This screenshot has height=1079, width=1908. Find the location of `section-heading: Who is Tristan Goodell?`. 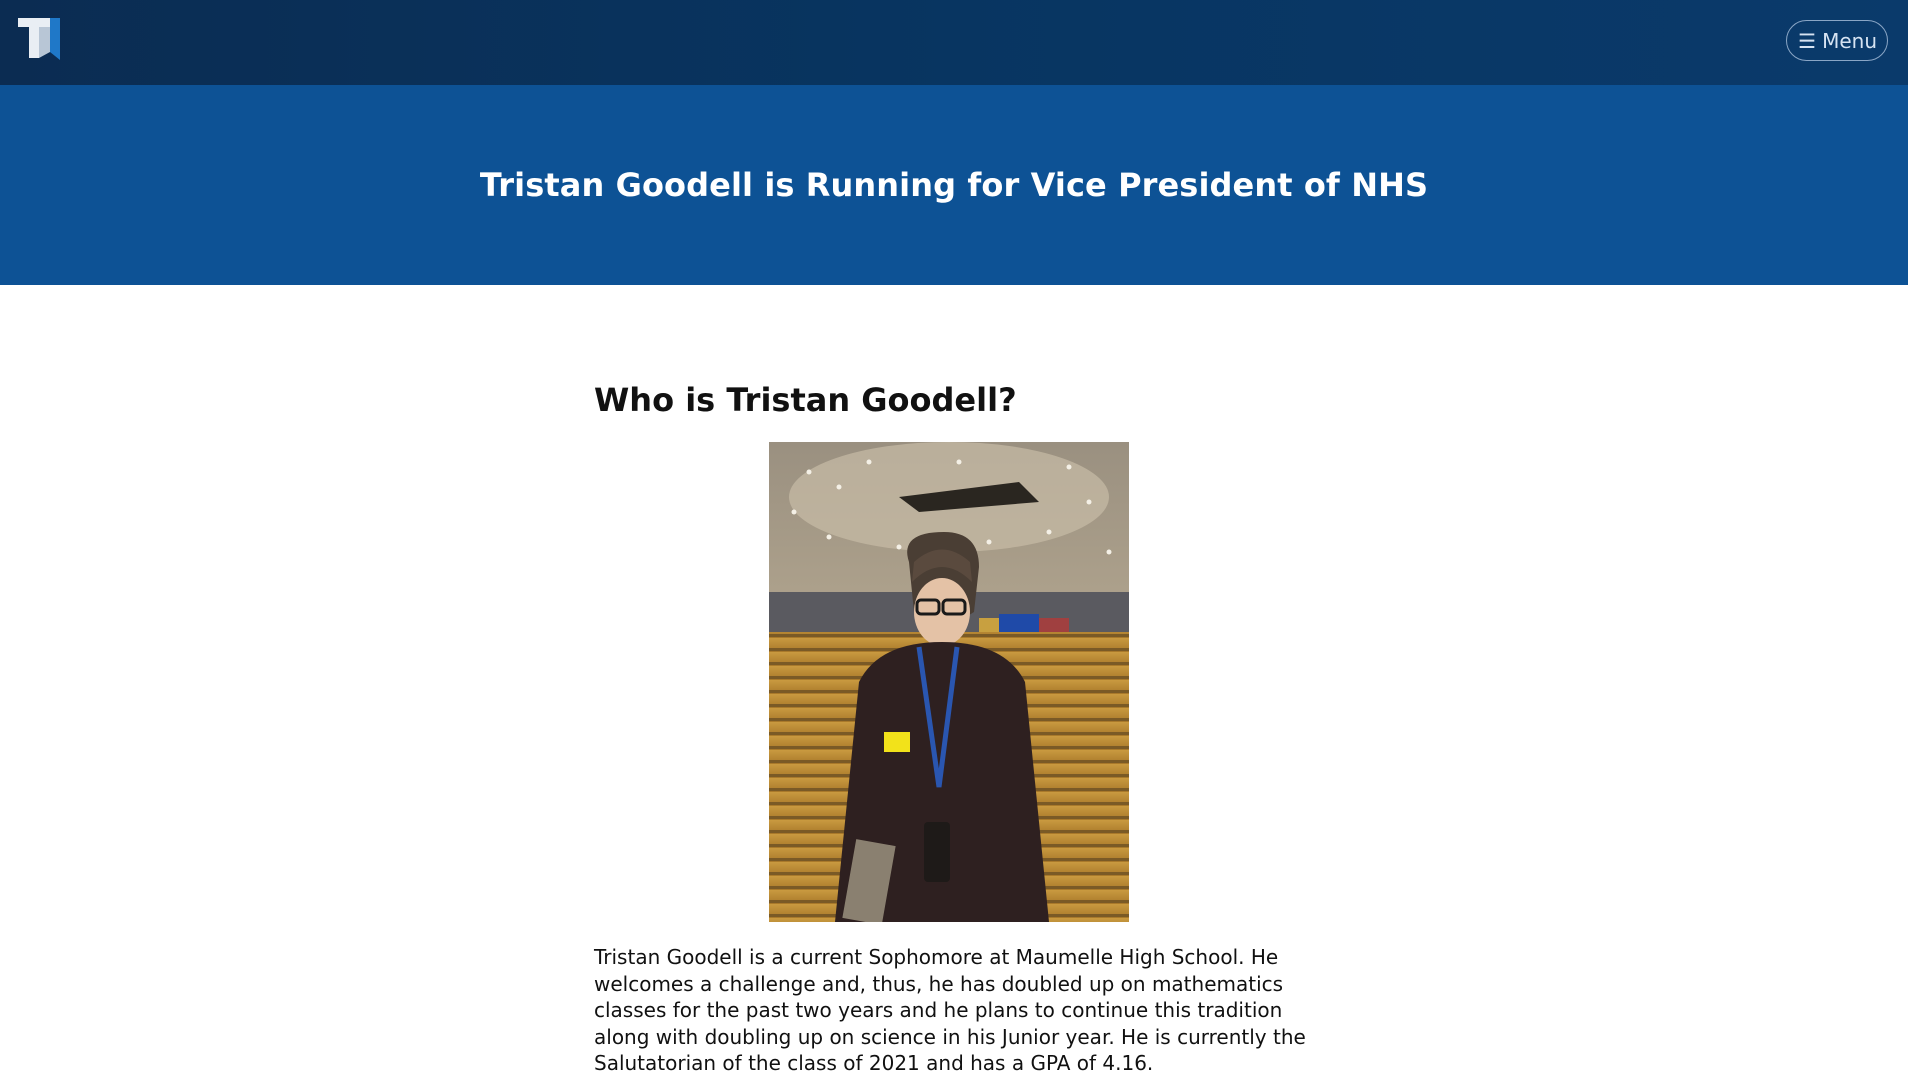

section-heading: Who is Tristan Goodell? is located at coordinates (805, 400).